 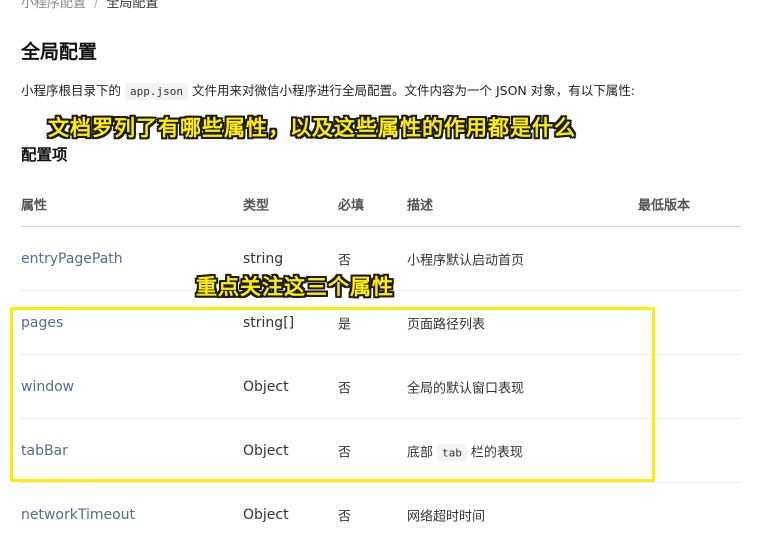 What do you see at coordinates (34, 206) in the screenshot?
I see `header-property: 属性` at bounding box center [34, 206].